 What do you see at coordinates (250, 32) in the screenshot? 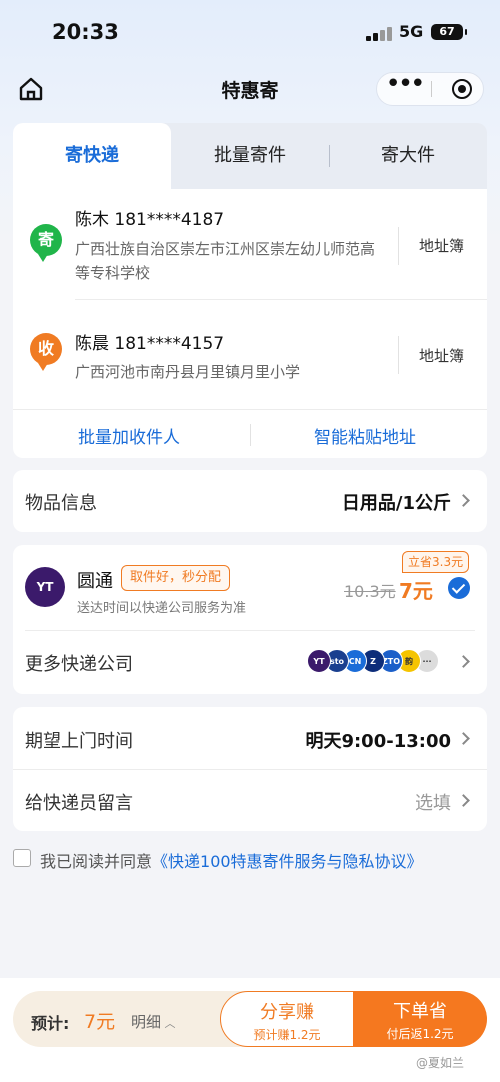
I see `status-bar: 20:33 5G 67` at bounding box center [250, 32].